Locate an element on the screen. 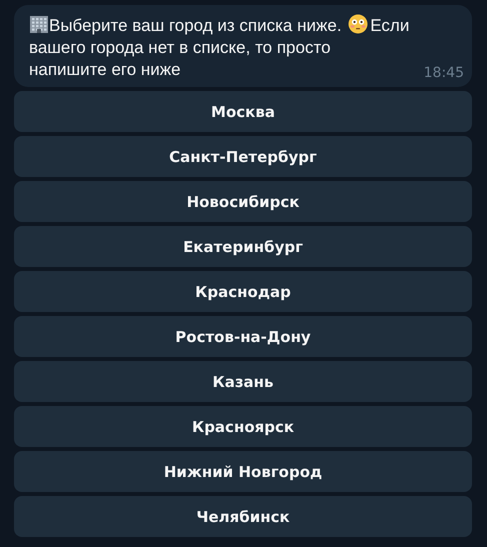 The width and height of the screenshot is (487, 547). message-text: вашего города нет в списке, то просто напишите его ниже is located at coordinates (180, 59).